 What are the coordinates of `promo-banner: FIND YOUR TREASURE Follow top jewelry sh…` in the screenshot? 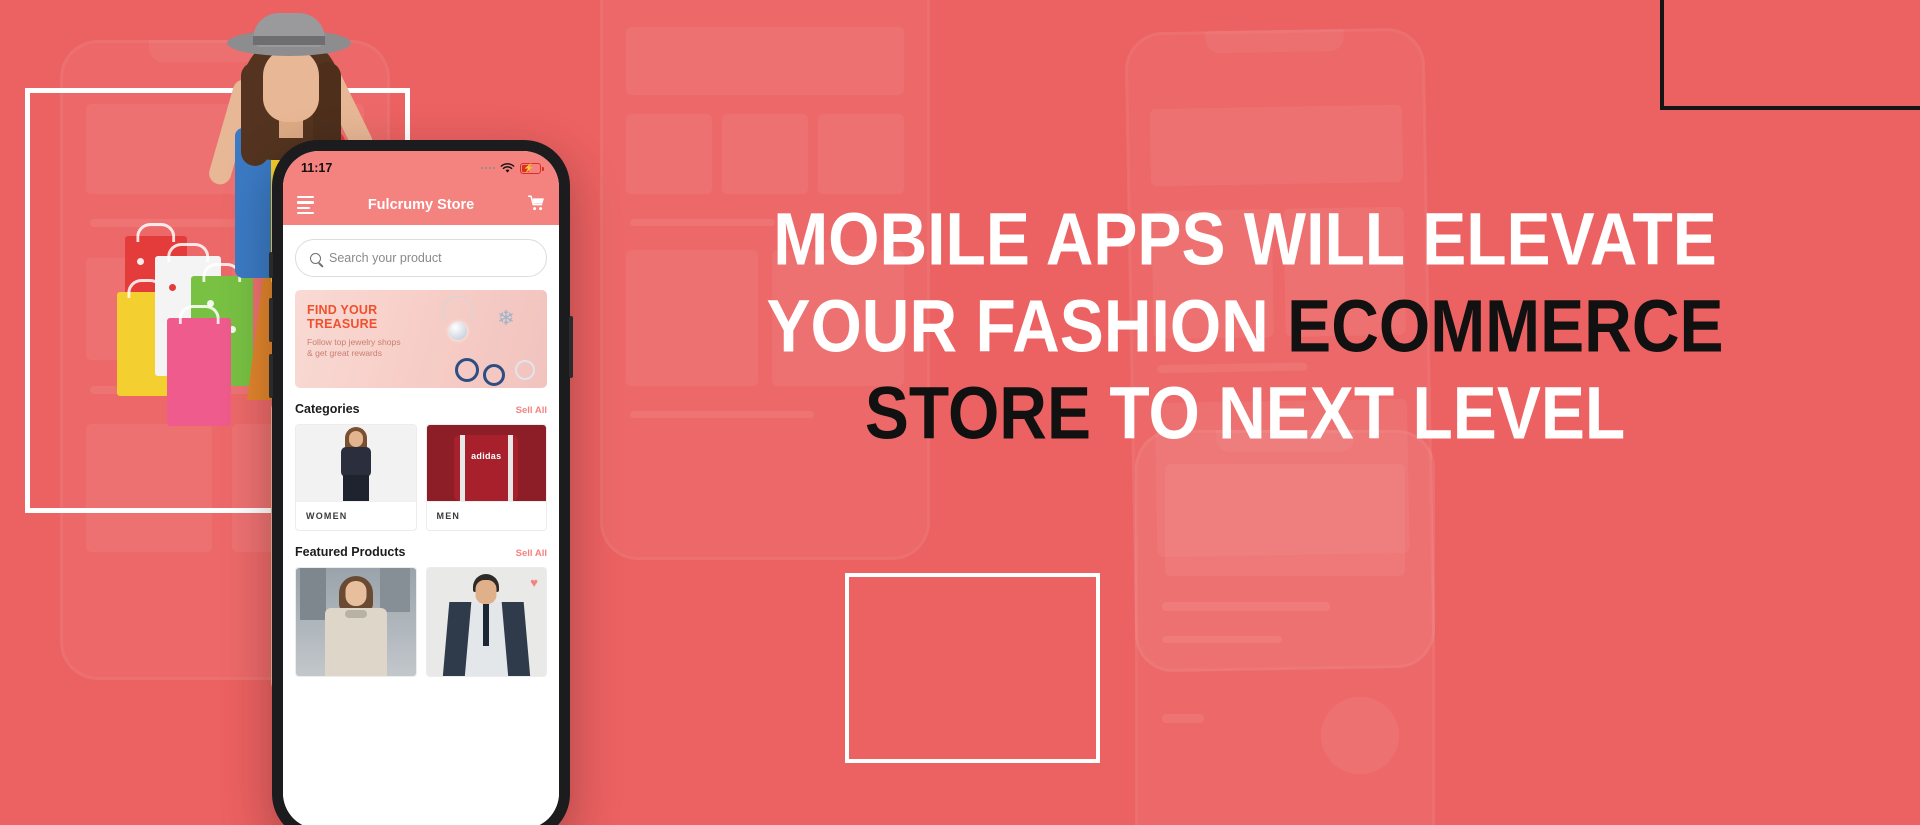 It's located at (421, 339).